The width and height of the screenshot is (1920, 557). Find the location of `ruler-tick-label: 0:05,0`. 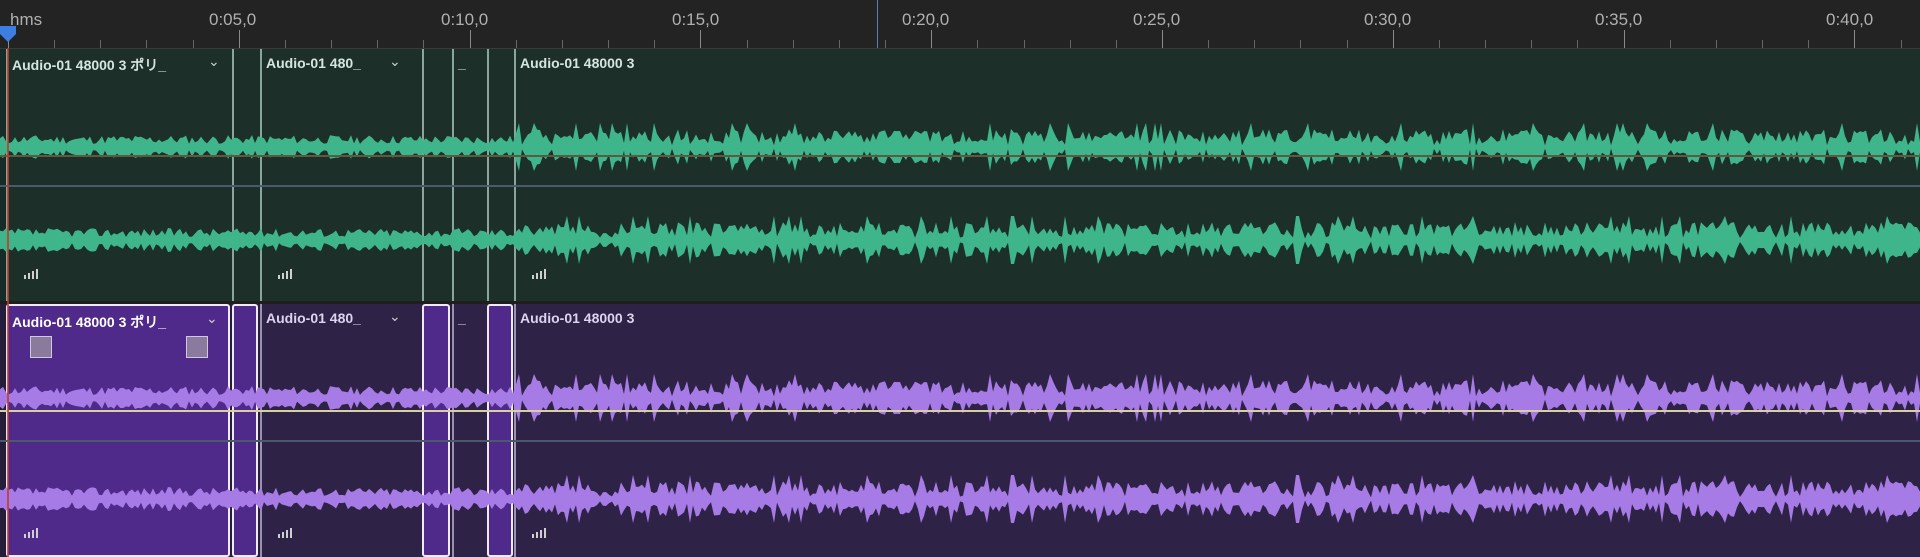

ruler-tick-label: 0:05,0 is located at coordinates (233, 19).